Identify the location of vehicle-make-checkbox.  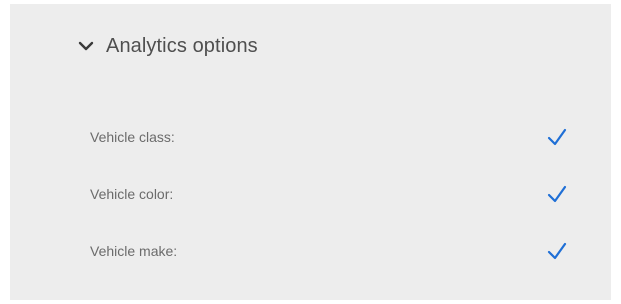
(557, 251).